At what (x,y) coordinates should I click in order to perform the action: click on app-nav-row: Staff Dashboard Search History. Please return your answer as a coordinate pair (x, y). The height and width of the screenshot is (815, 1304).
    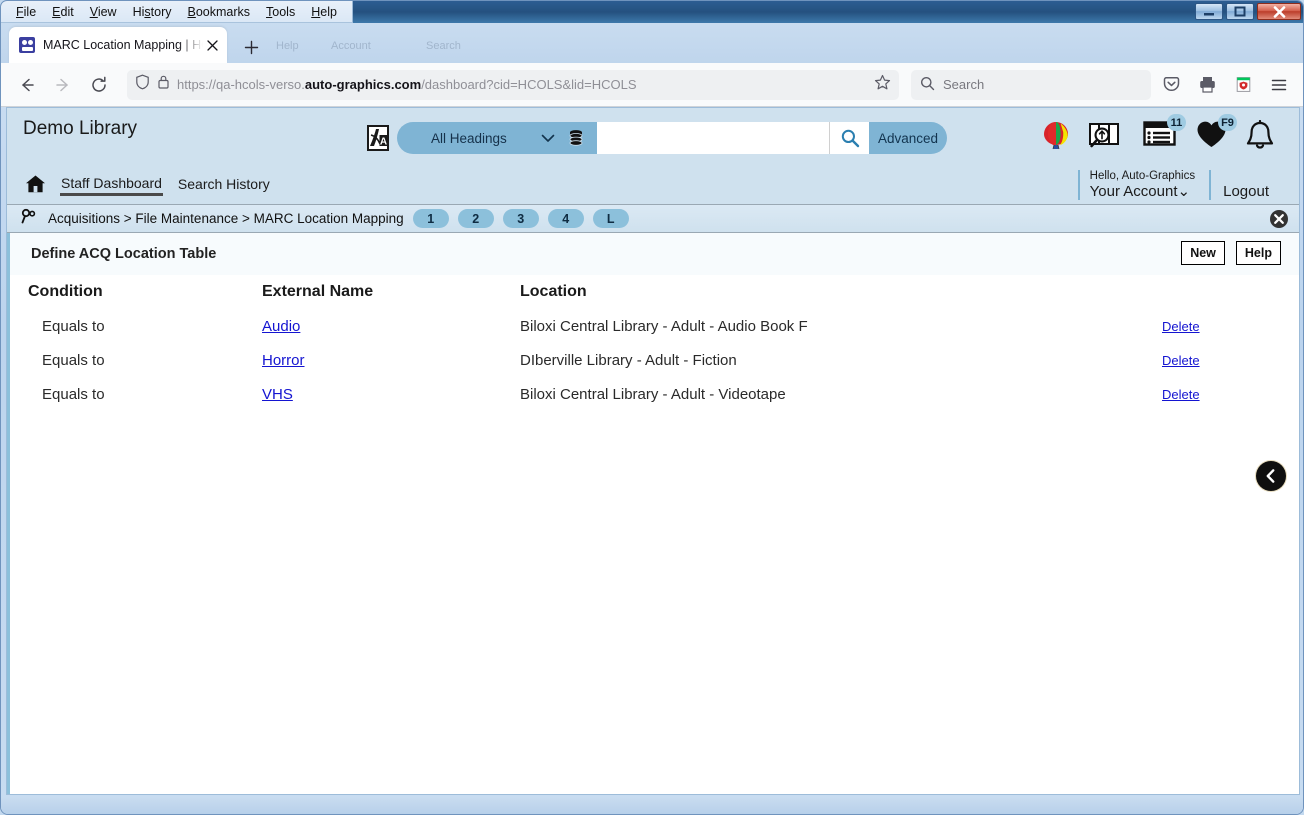
    Looking at the image, I should click on (139, 184).